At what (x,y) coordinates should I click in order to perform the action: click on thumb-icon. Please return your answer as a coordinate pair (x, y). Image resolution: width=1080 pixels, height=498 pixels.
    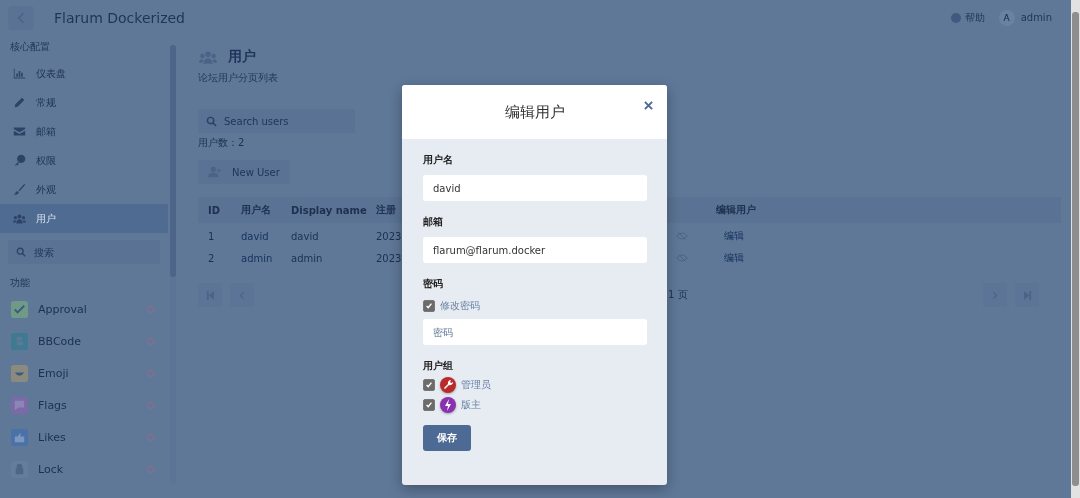
    Looking at the image, I should click on (19, 437).